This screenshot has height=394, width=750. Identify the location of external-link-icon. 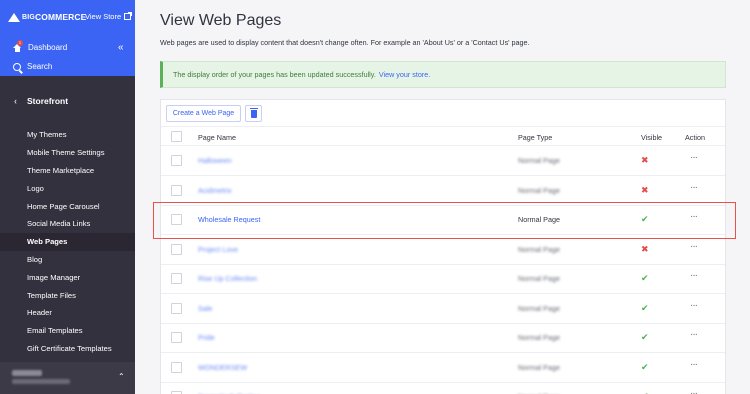
(128, 16).